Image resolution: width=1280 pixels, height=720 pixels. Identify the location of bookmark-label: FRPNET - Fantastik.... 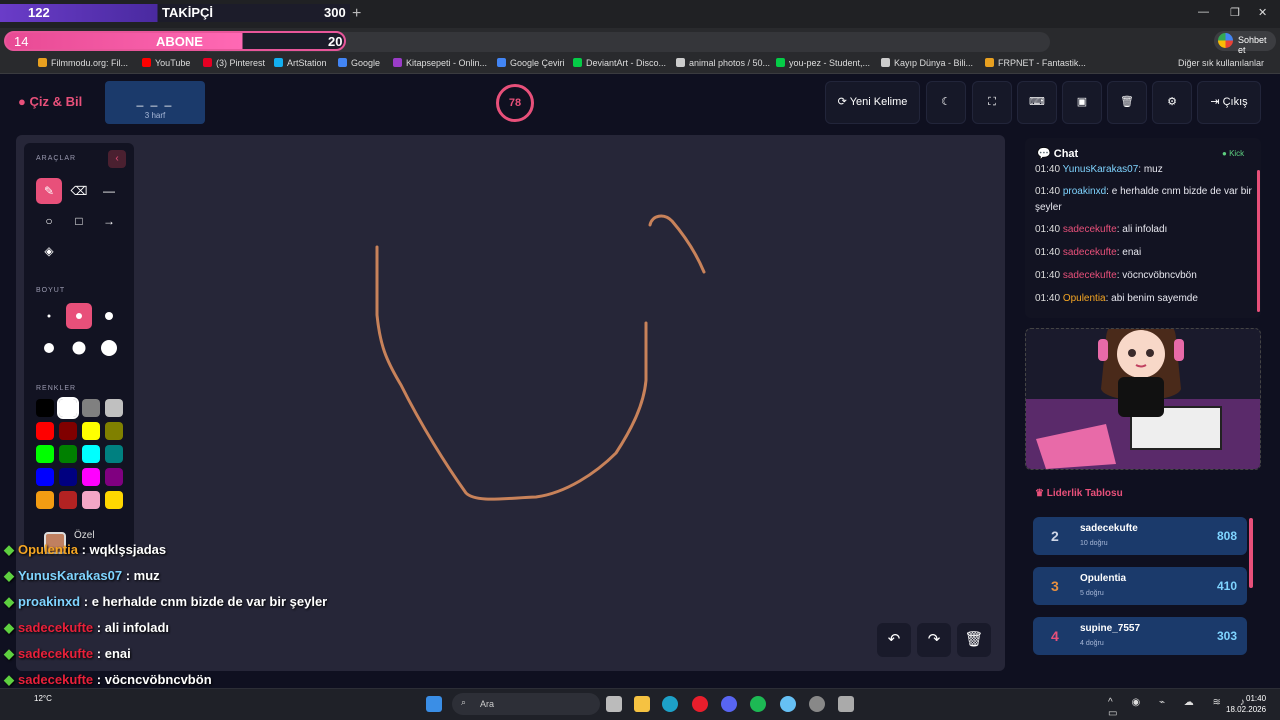
(1042, 63).